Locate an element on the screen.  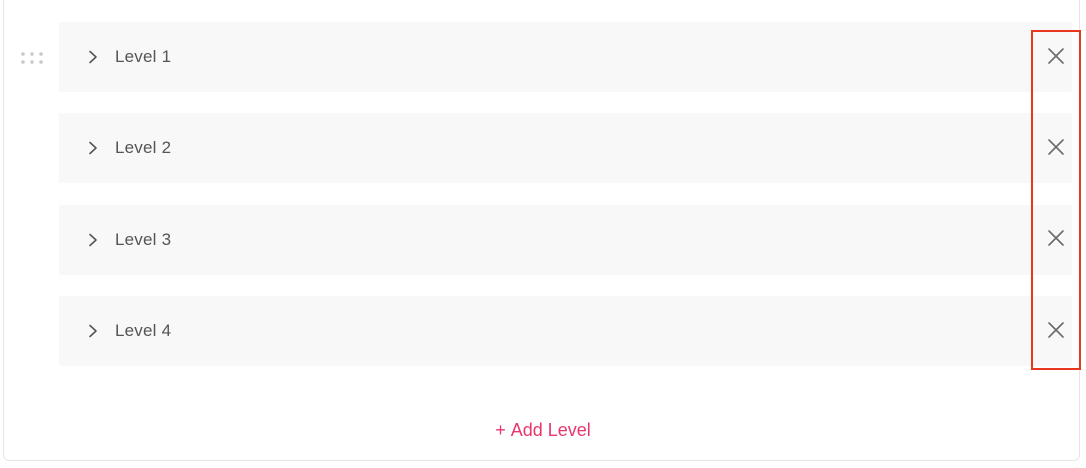
drag-handle-icon is located at coordinates (32, 58).